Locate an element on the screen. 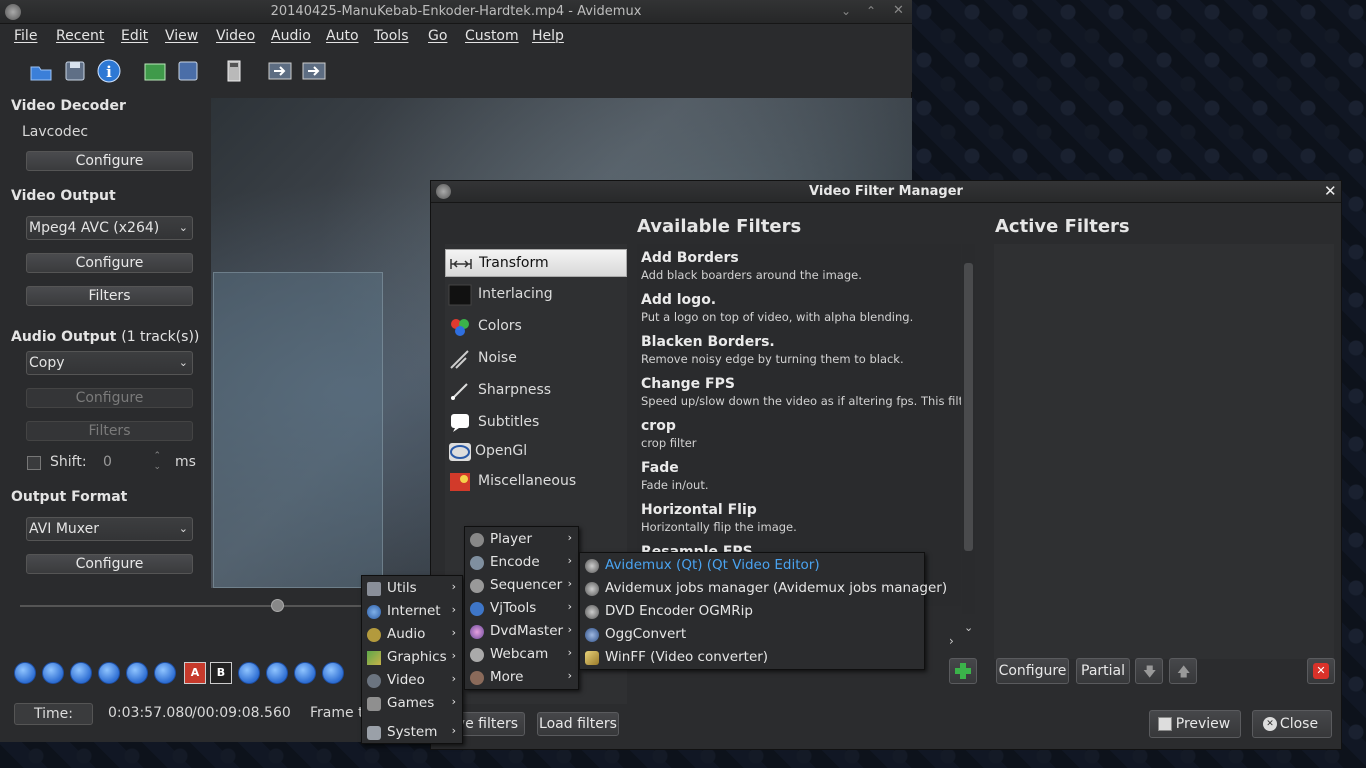 This screenshot has width=1366, height=768. shift-checkbox is located at coordinates (34, 463).